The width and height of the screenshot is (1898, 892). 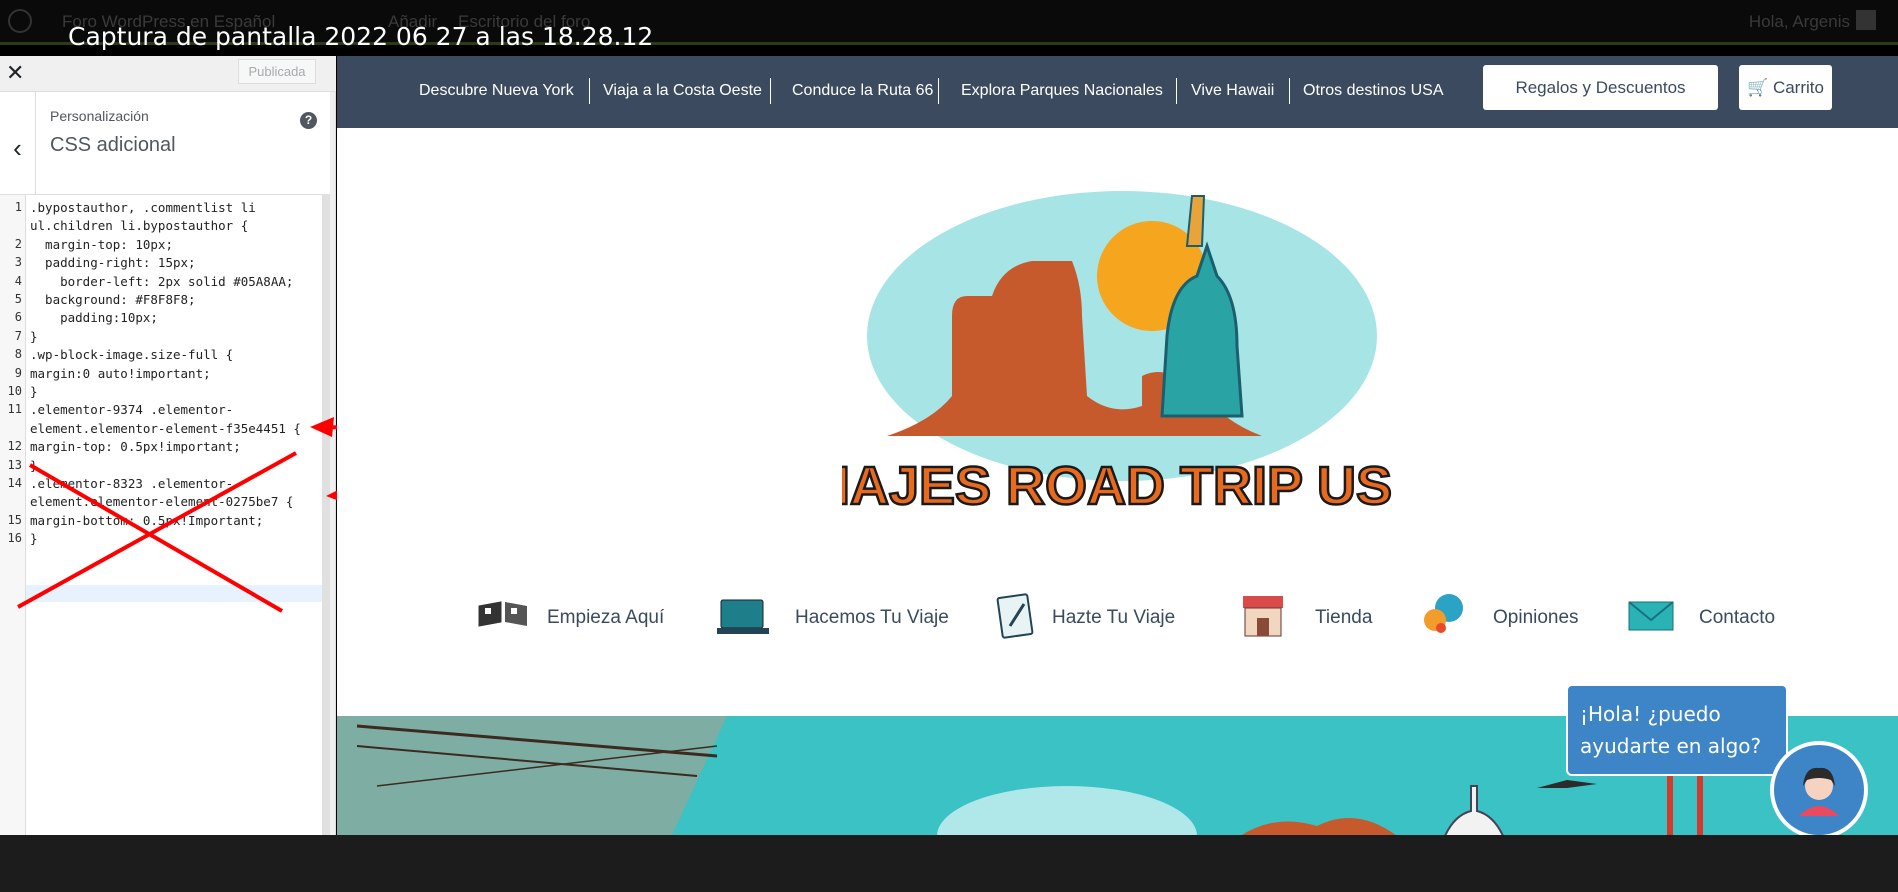 What do you see at coordinates (1758, 87) in the screenshot?
I see `cart-icon: 🛒` at bounding box center [1758, 87].